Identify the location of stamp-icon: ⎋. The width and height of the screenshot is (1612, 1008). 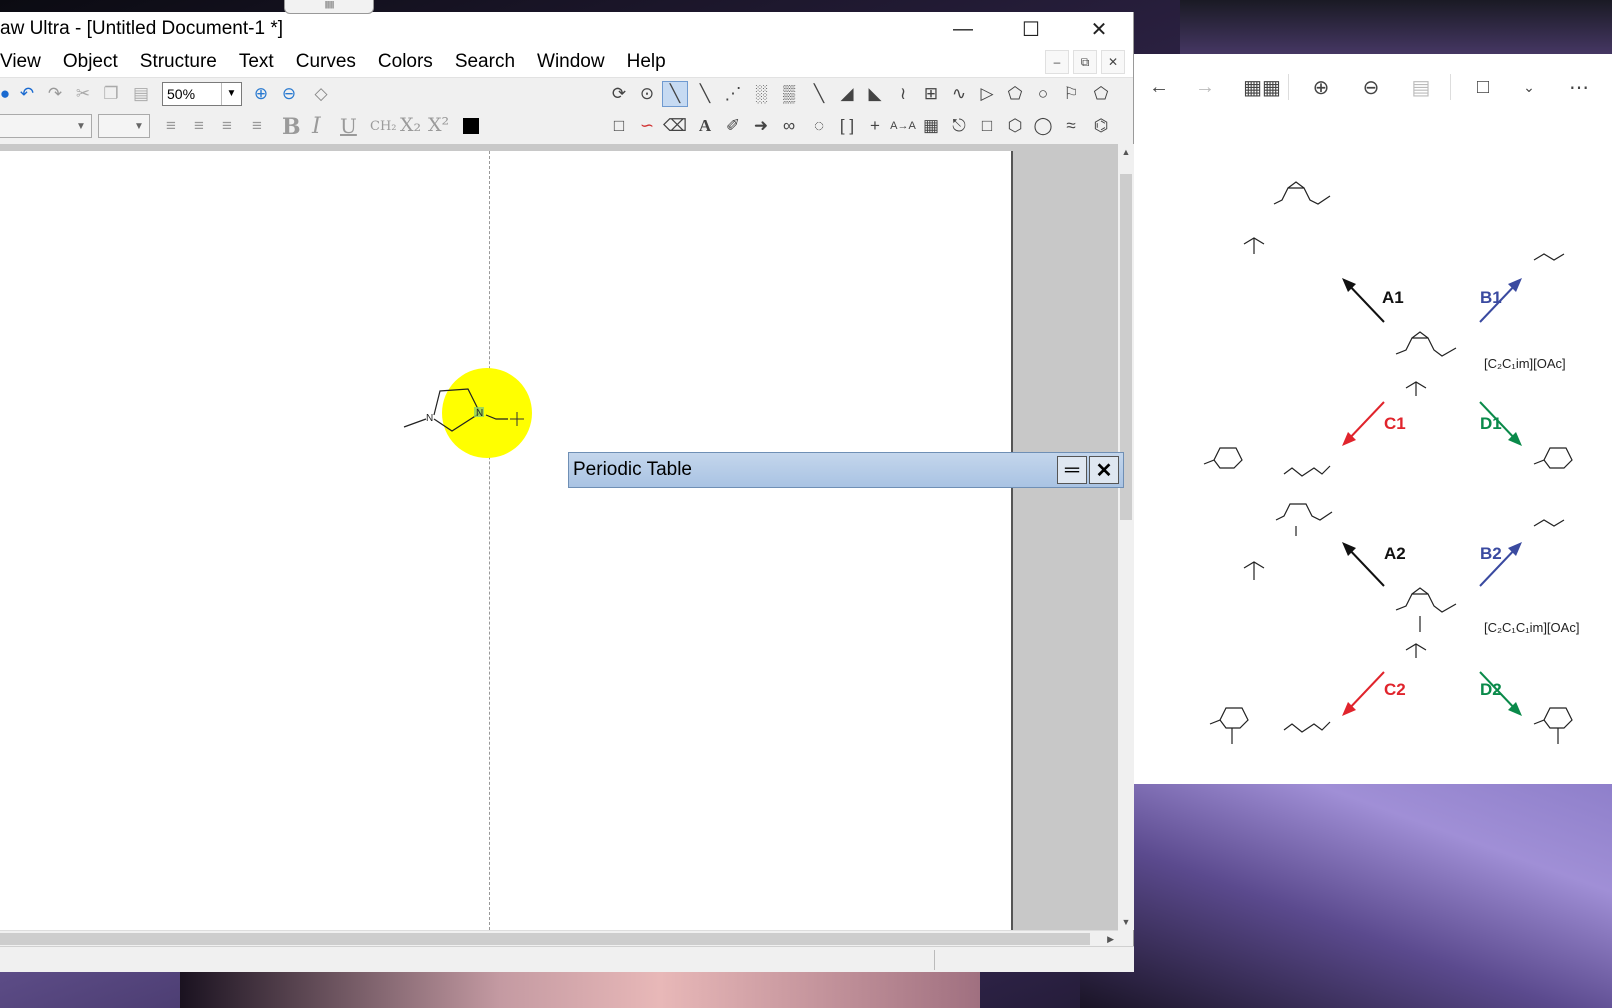
(959, 126).